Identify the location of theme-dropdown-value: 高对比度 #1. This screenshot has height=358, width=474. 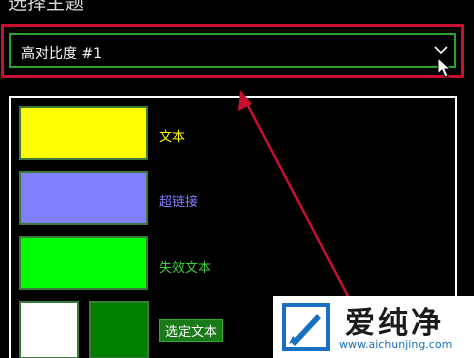
(62, 54).